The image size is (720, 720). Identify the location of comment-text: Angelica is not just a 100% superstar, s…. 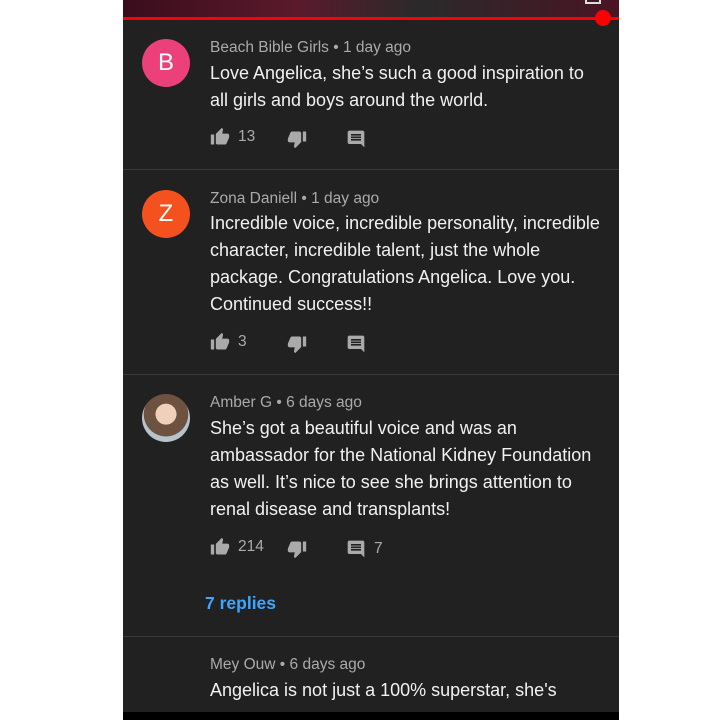
(383, 690).